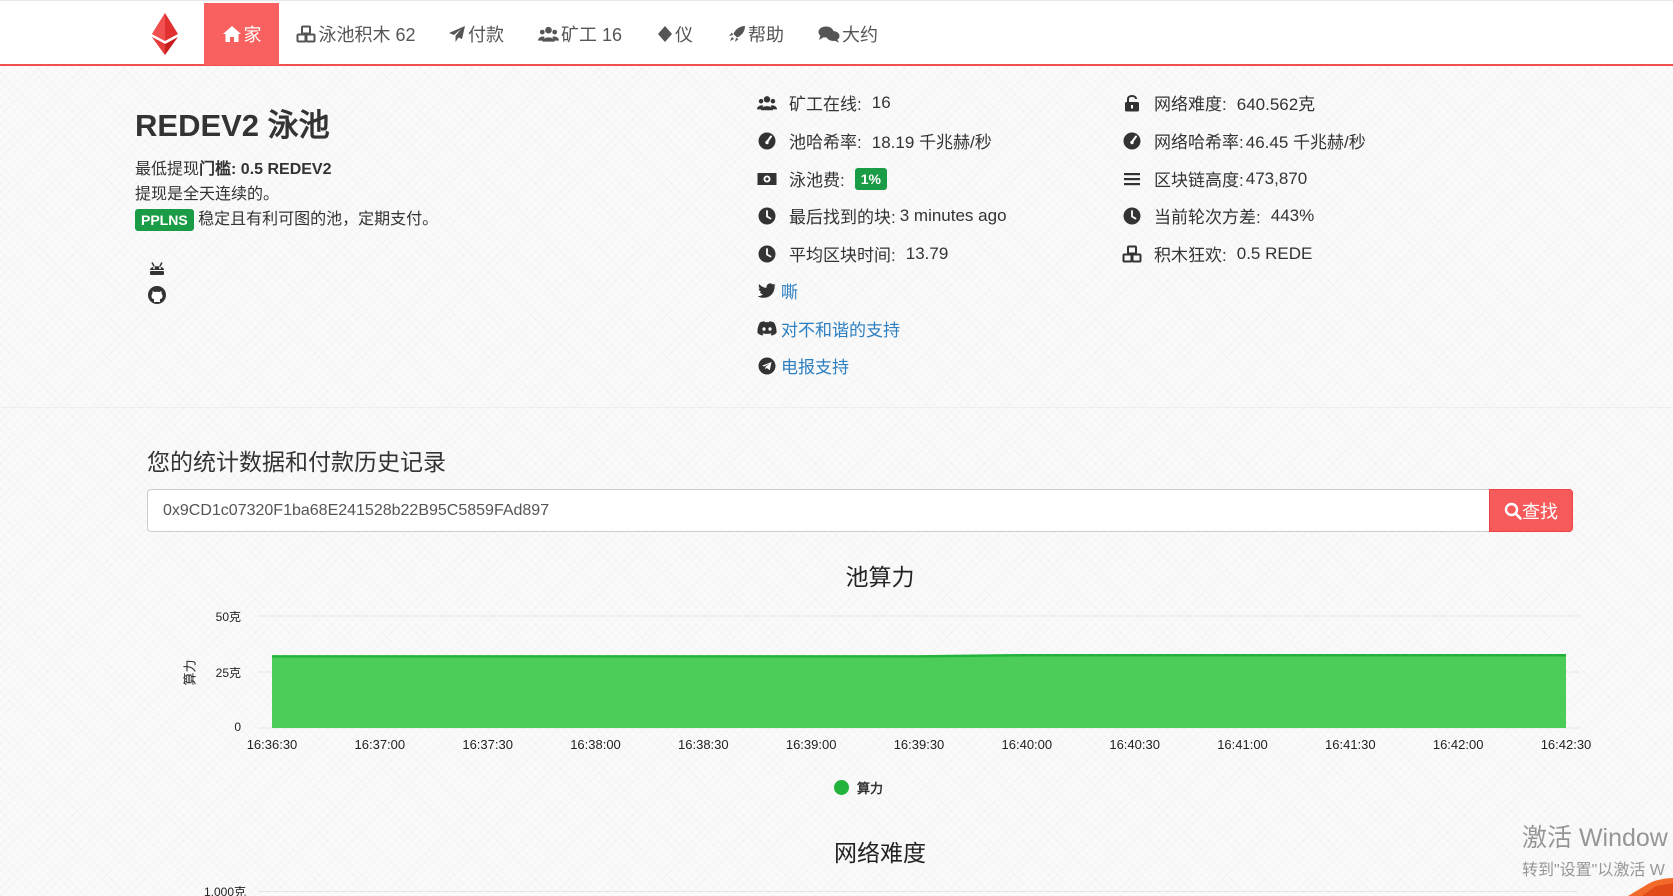 Image resolution: width=1673 pixels, height=896 pixels. I want to click on legend-label: 算力, so click(870, 788).